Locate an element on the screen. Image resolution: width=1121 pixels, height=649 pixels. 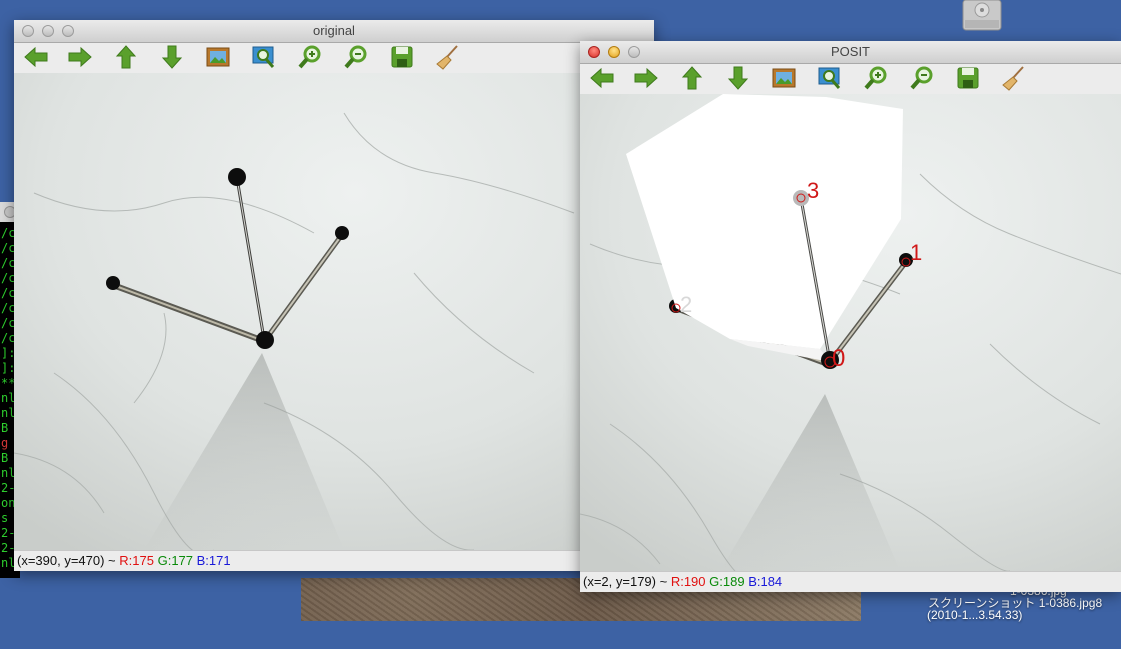
window-title: POSIT is located at coordinates (850, 51).